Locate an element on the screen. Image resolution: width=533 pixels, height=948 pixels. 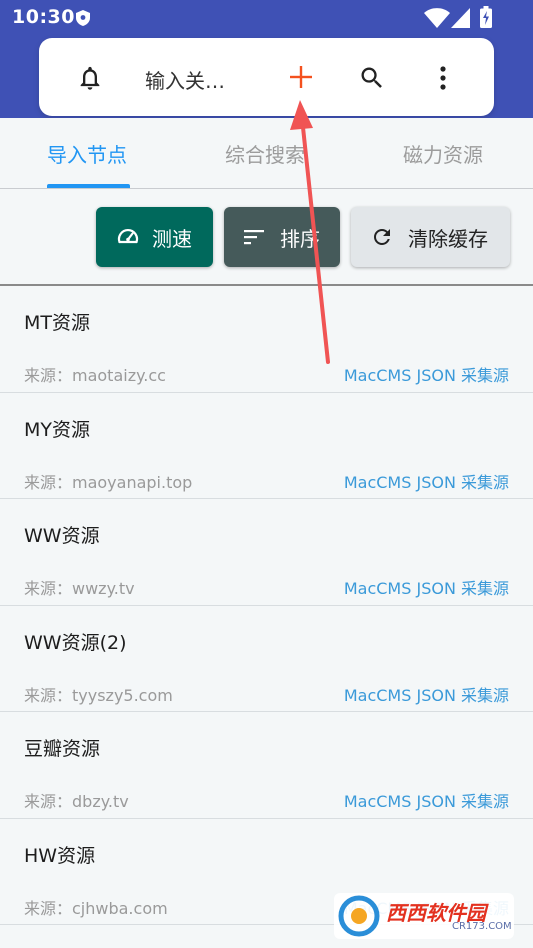
wifi-icon is located at coordinates (437, 18).